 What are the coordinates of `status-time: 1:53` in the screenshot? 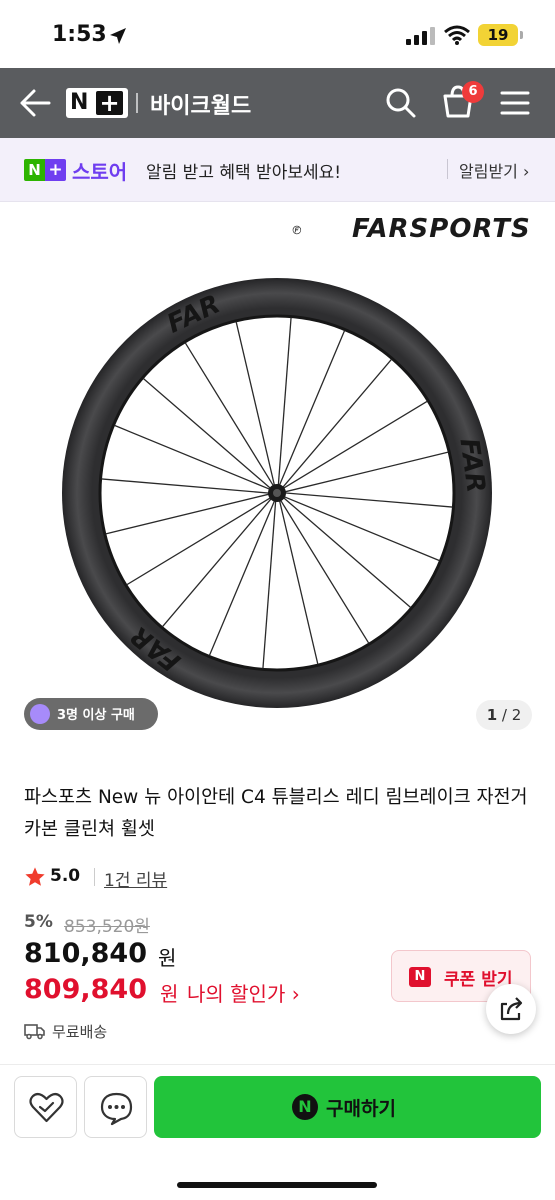 It's located at (79, 34).